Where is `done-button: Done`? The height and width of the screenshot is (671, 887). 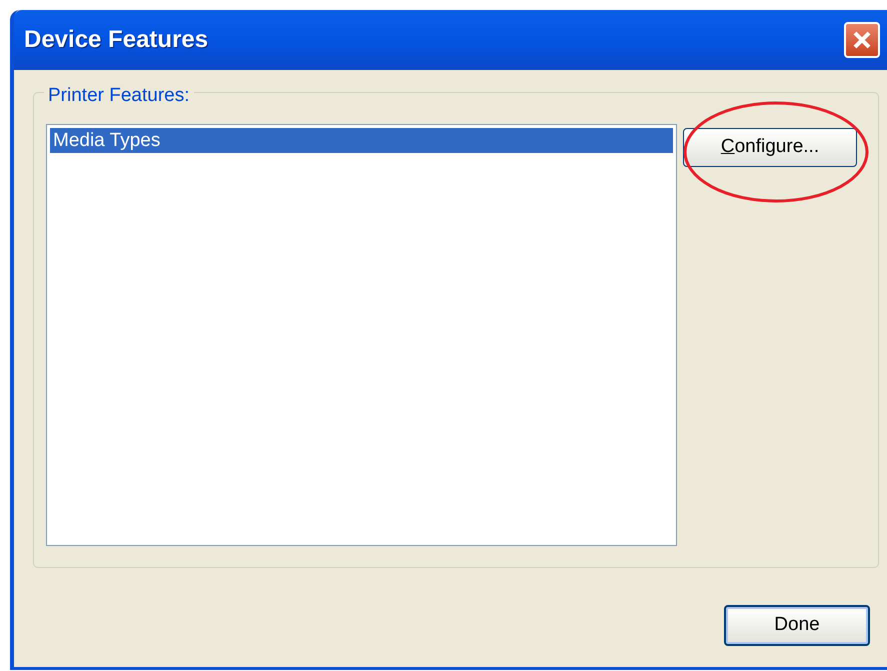 done-button: Done is located at coordinates (797, 625).